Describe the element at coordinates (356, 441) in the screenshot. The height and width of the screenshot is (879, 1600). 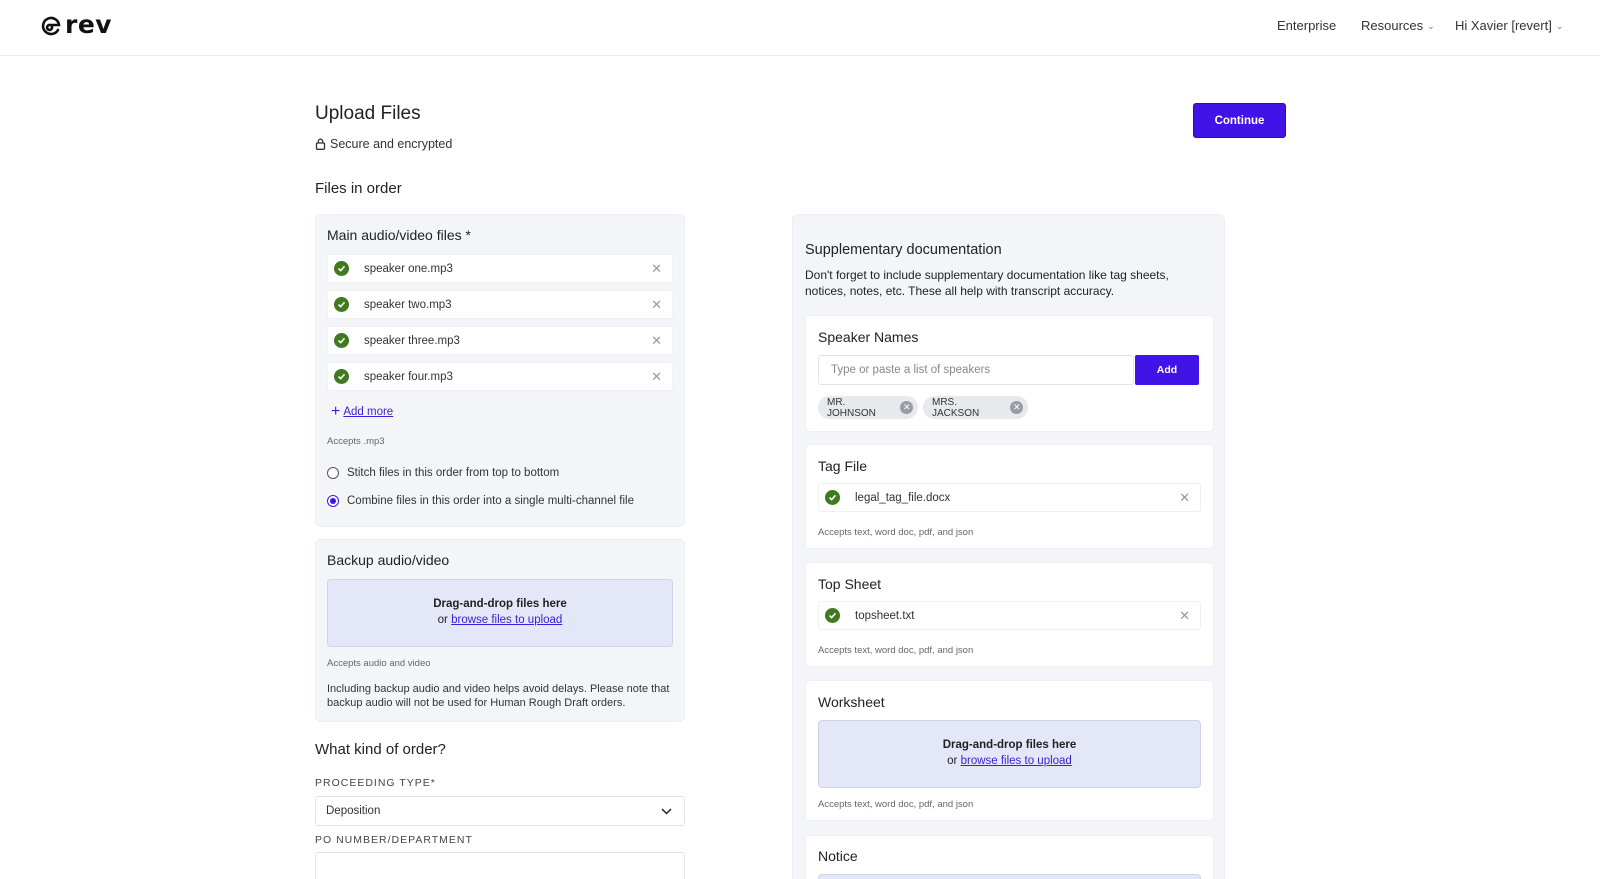
I see `accepts-mp3-note: Accepts .mp3` at that location.